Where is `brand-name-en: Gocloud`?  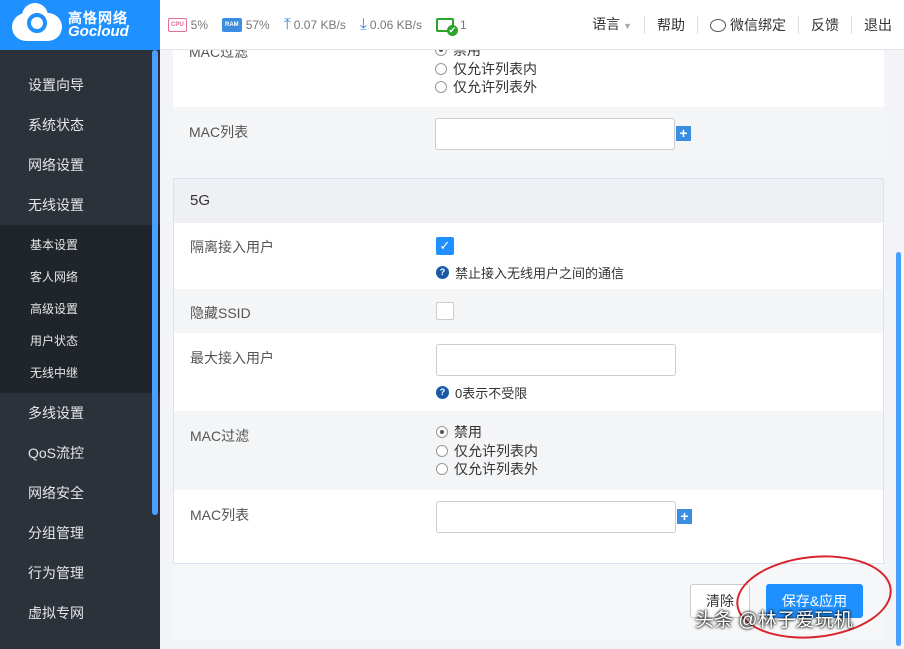 brand-name-en: Gocloud is located at coordinates (98, 31).